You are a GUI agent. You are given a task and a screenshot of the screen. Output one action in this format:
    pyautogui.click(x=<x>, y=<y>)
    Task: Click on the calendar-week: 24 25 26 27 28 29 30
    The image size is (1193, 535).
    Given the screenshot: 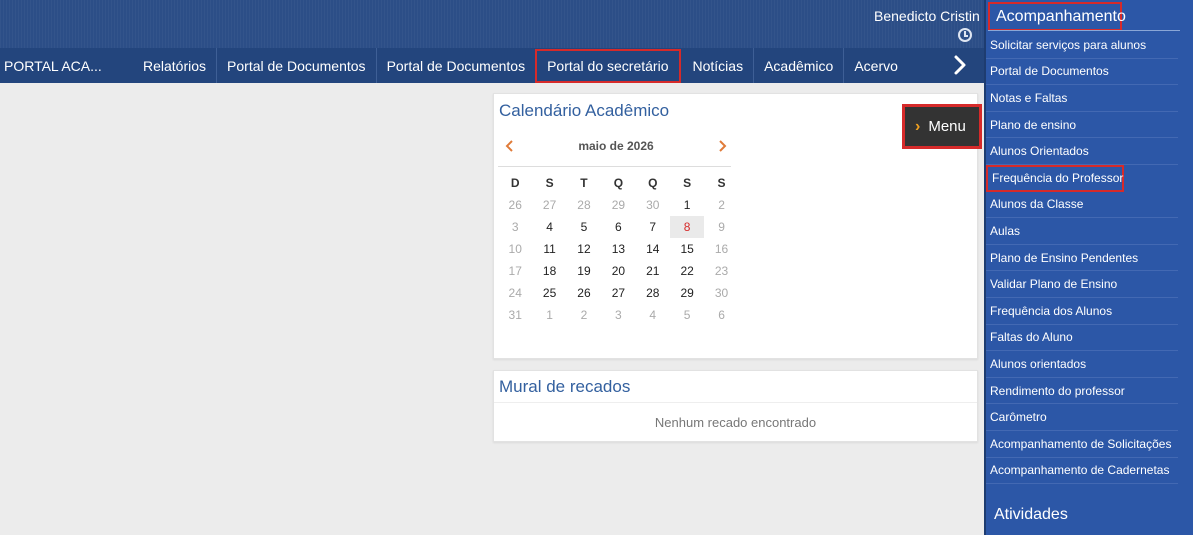 What is the action you would take?
    pyautogui.click(x=618, y=293)
    